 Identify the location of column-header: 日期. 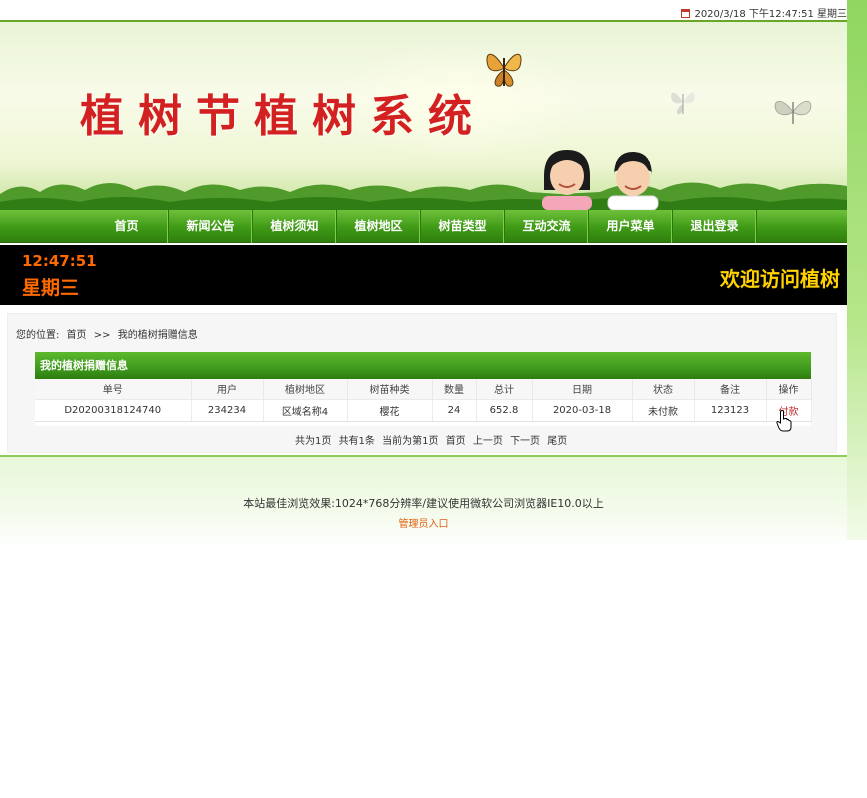
(582, 389).